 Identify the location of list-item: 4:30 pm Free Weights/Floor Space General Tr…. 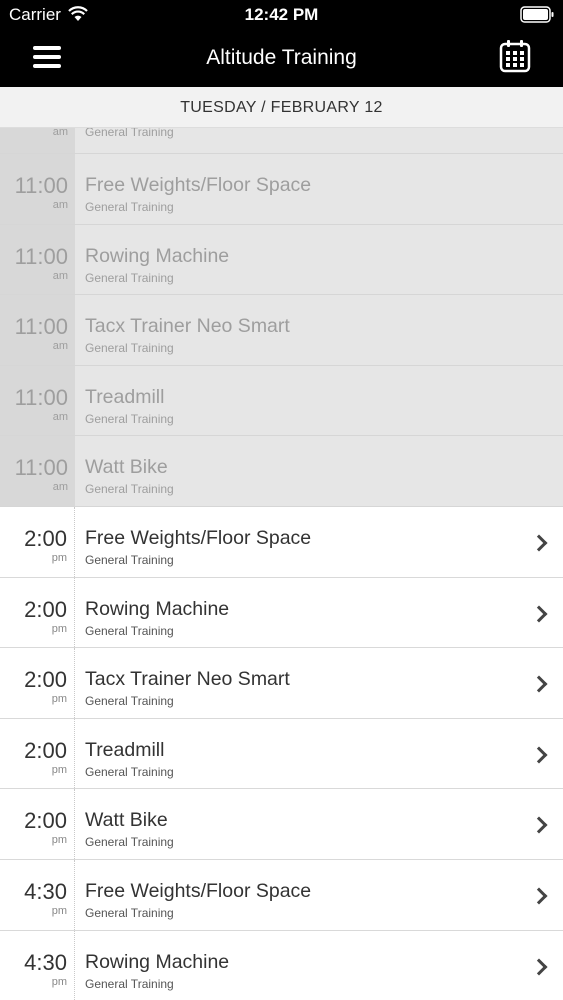
(281, 895).